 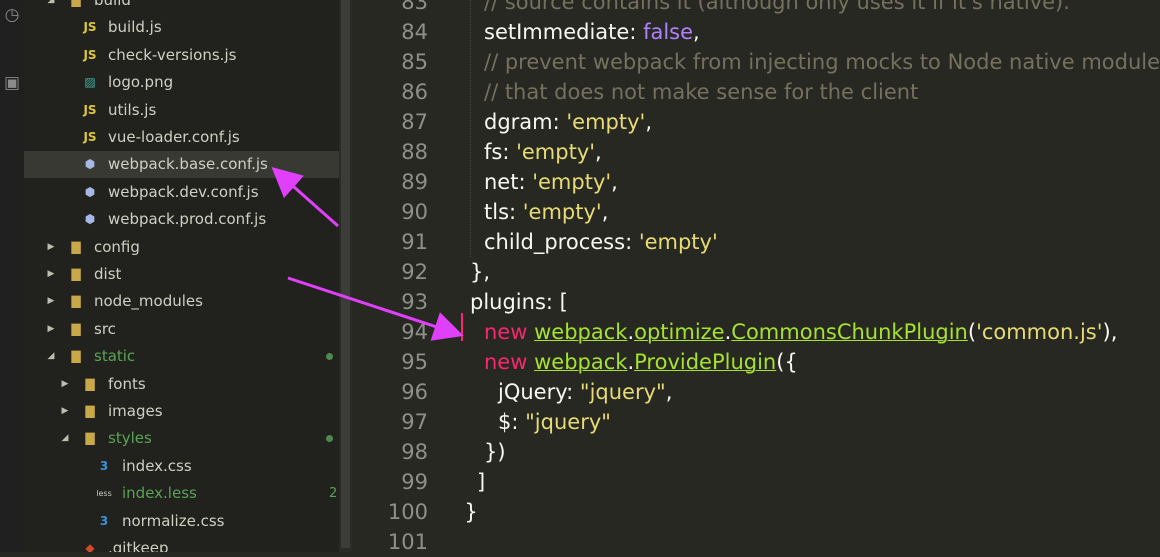 What do you see at coordinates (679, 332) in the screenshot?
I see `code-token: optimize` at bounding box center [679, 332].